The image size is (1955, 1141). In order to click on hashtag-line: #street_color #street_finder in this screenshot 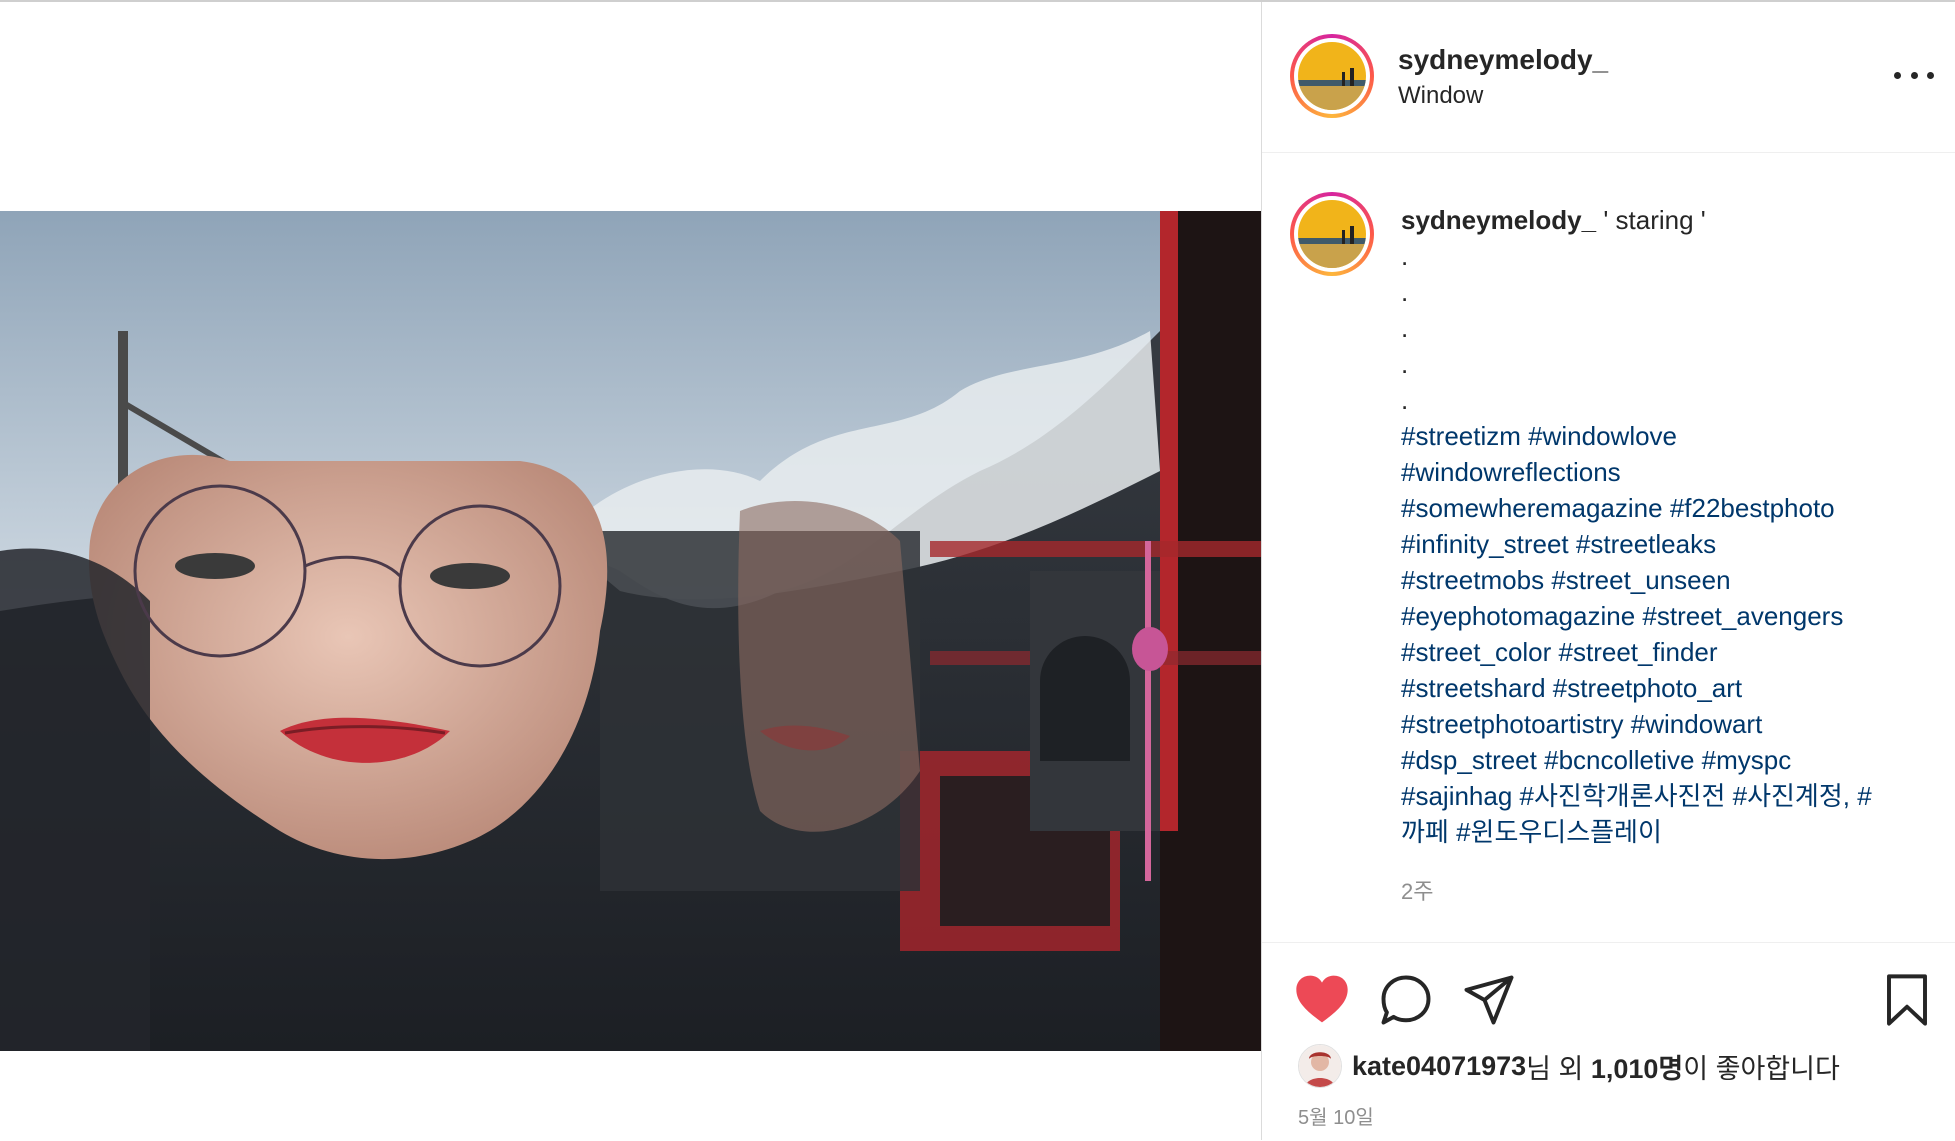, I will do `click(1671, 652)`.